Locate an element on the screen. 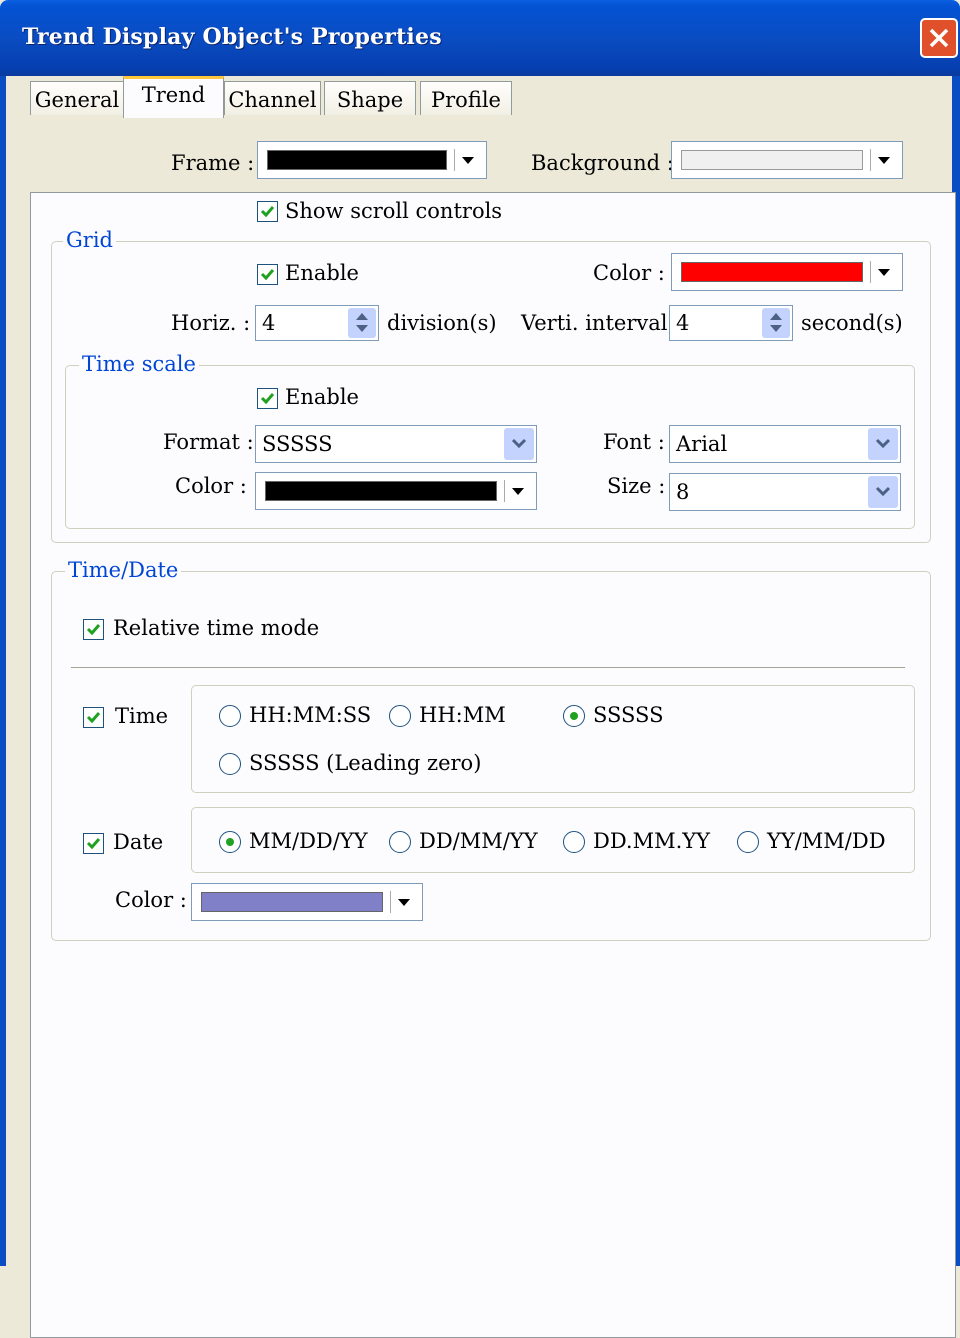 The image size is (960, 1338). date-checkbox is located at coordinates (93, 843).